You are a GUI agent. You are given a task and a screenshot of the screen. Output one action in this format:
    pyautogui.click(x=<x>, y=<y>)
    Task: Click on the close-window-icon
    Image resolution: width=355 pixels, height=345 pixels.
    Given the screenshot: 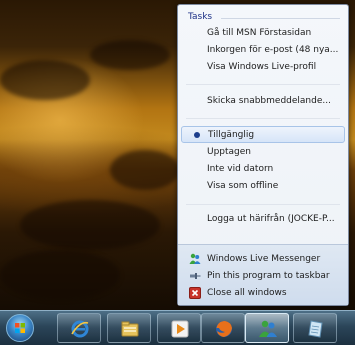 What is the action you would take?
    pyautogui.click(x=195, y=293)
    